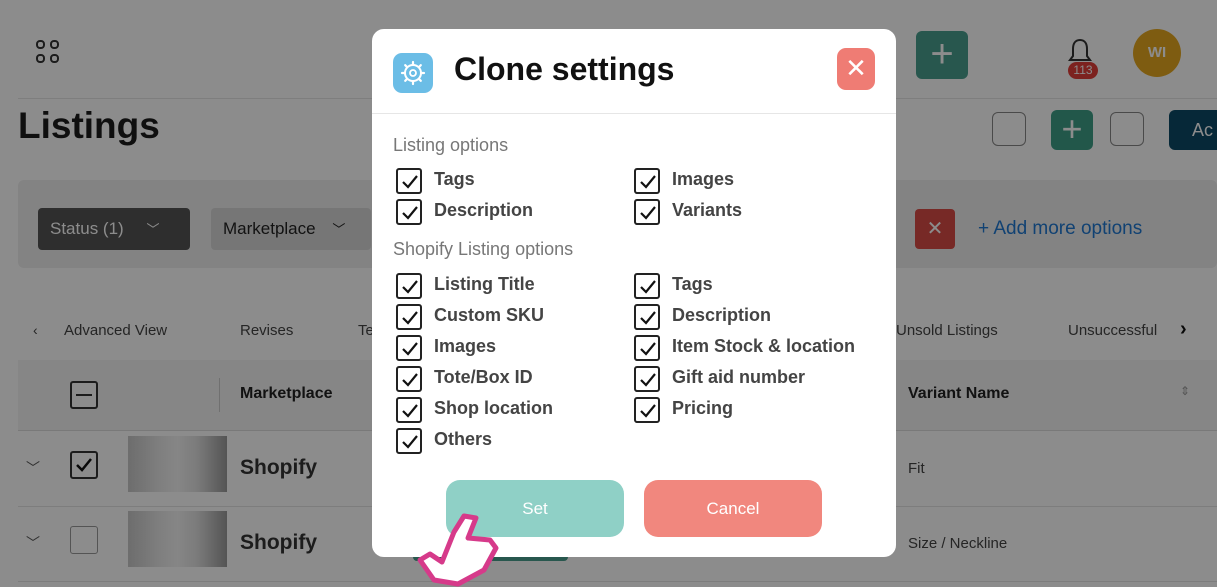  I want to click on option-label: Tote/Box ID, so click(483, 377).